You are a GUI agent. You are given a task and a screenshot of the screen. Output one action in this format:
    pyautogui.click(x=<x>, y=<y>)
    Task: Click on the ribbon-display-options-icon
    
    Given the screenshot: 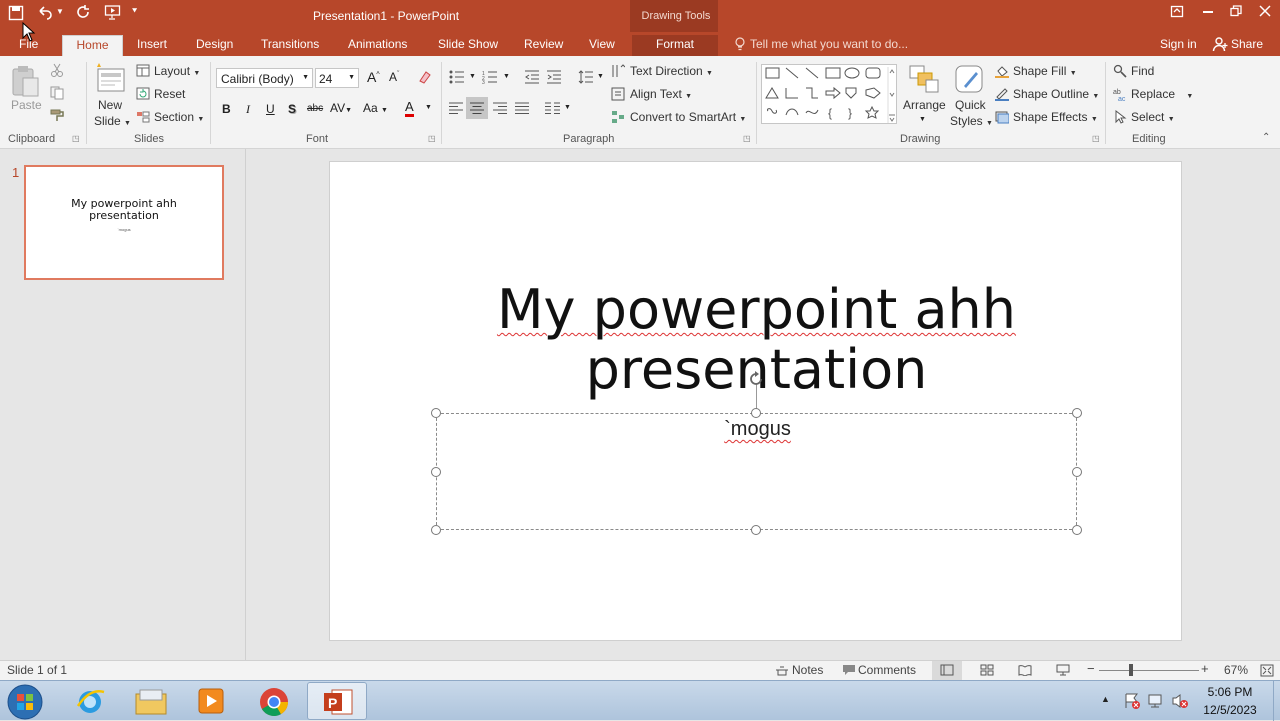 What is the action you would take?
    pyautogui.click(x=1177, y=12)
    